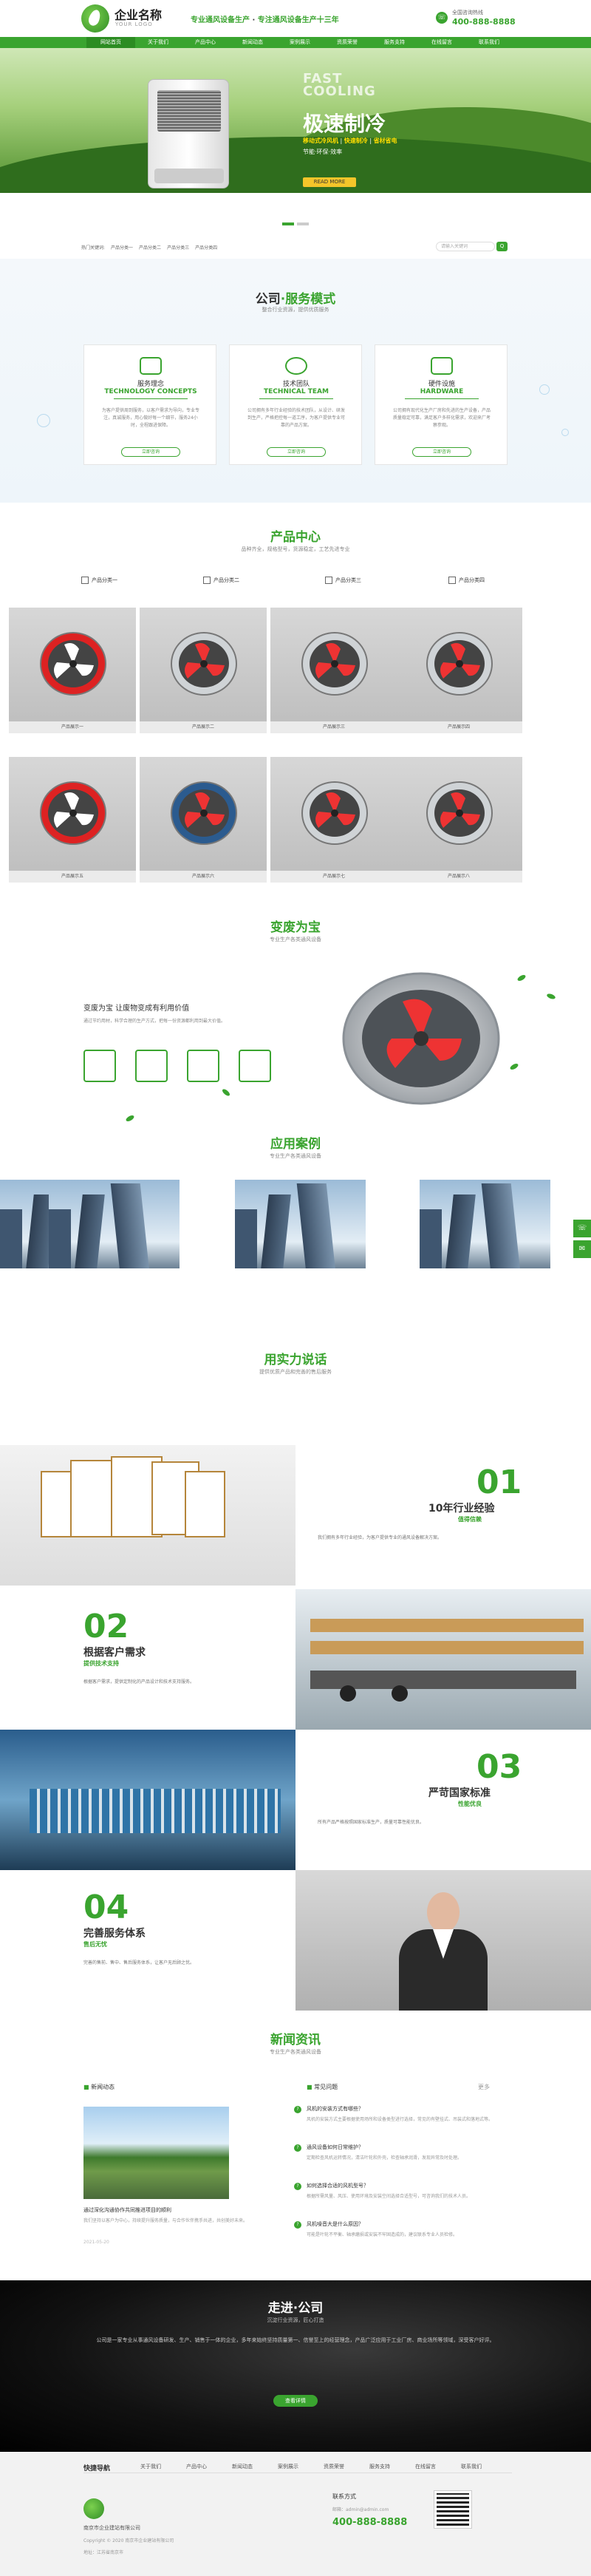  What do you see at coordinates (99, 580) in the screenshot?
I see `tab-category-1: 产品分类一` at bounding box center [99, 580].